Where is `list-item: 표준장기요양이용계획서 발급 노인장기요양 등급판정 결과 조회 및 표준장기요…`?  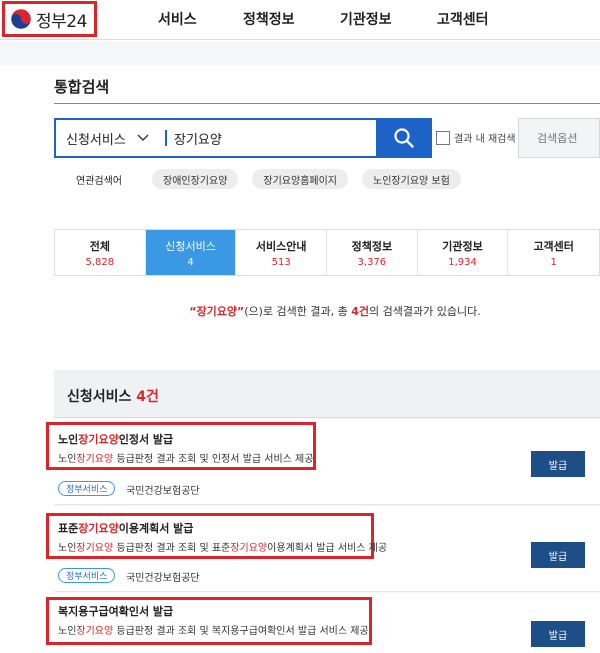
list-item: 표준장기요양이용계획서 발급 노인장기요양 등급판정 결과 조회 및 표준장기요… is located at coordinates (323, 549).